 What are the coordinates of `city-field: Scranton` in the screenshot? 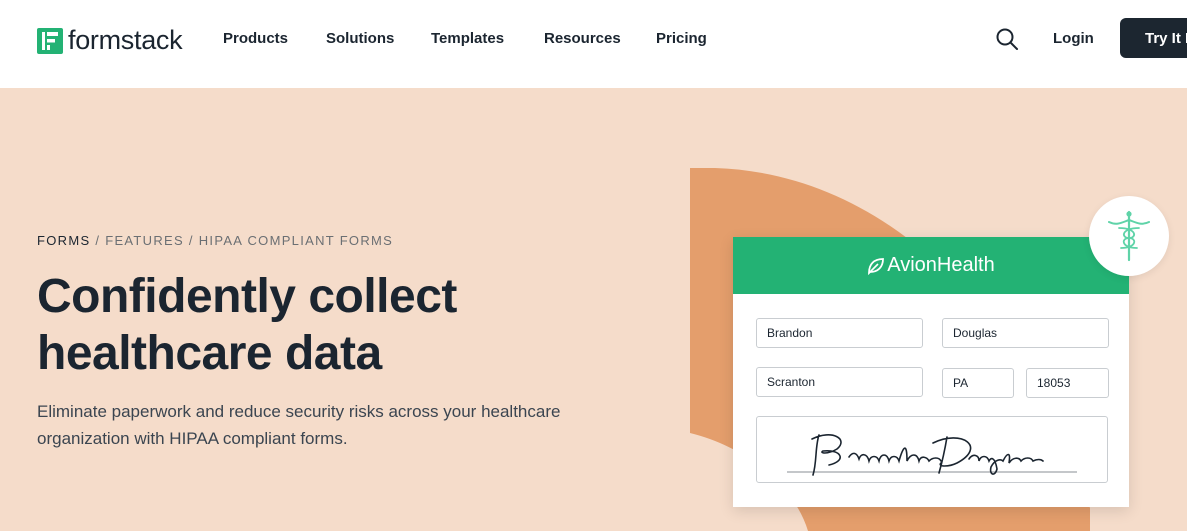 It's located at (839, 382).